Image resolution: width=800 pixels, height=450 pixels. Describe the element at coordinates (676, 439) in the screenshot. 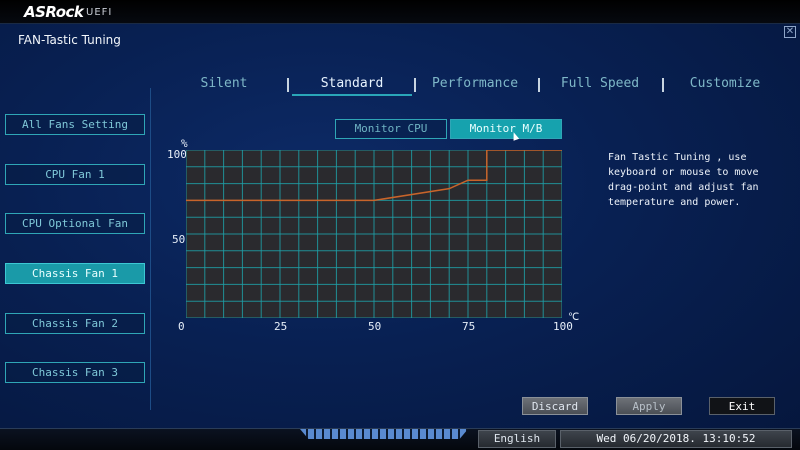

I see `datetime-display: Wed 06/20/2018. 13:10:52` at that location.